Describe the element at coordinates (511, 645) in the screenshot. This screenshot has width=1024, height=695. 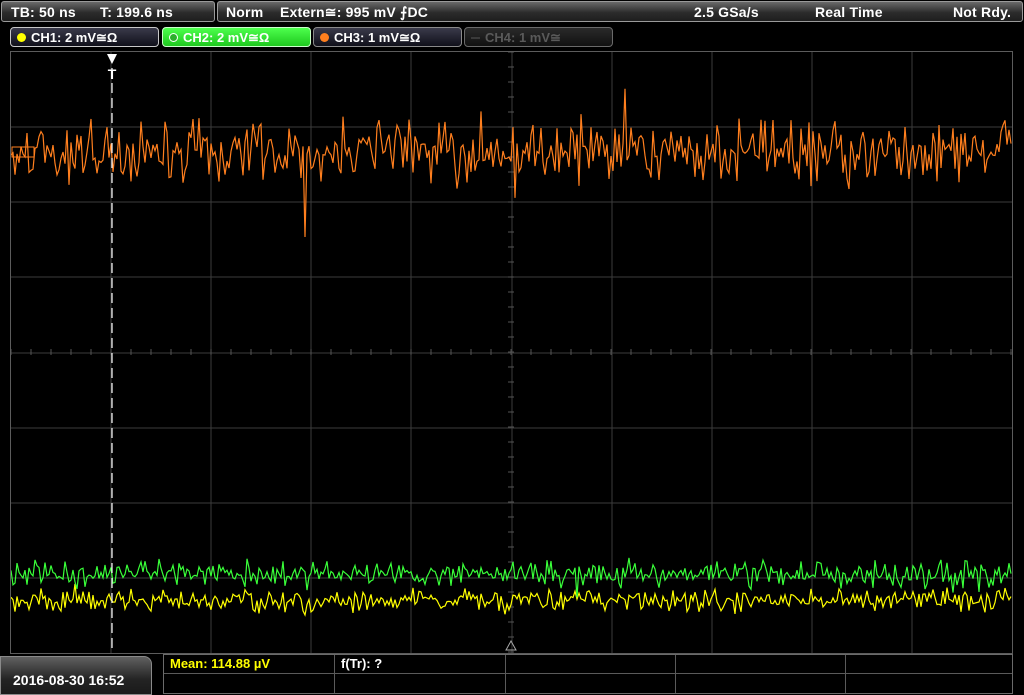
I see `trigger-level-arrow-icon` at that location.